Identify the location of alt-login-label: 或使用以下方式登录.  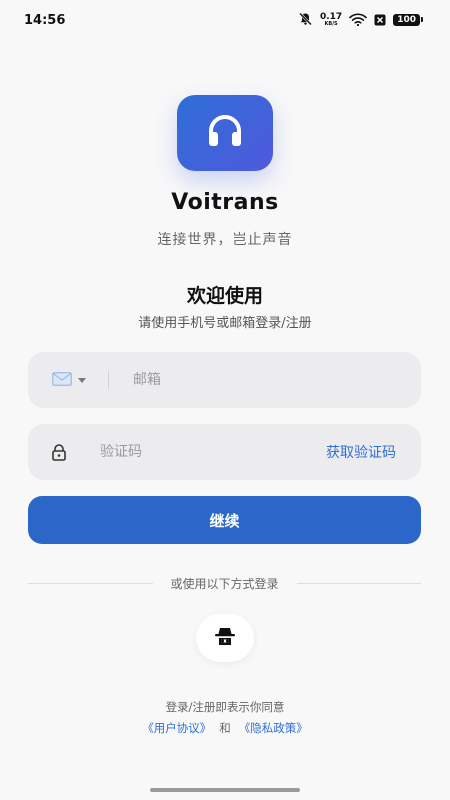
(224, 583).